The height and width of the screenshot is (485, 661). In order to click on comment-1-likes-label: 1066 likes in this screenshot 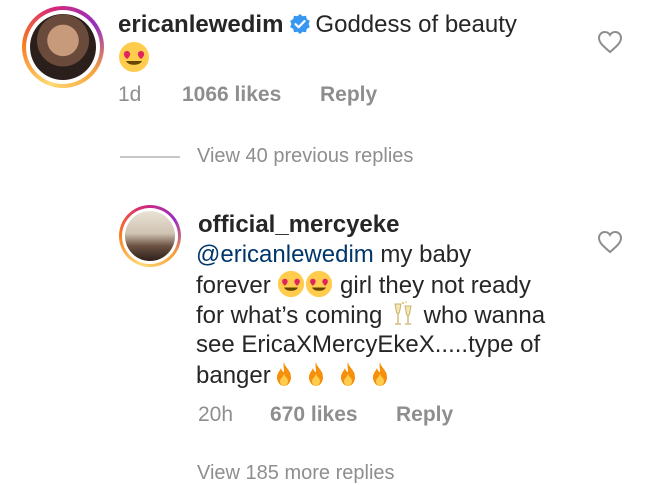, I will do `click(232, 94)`.